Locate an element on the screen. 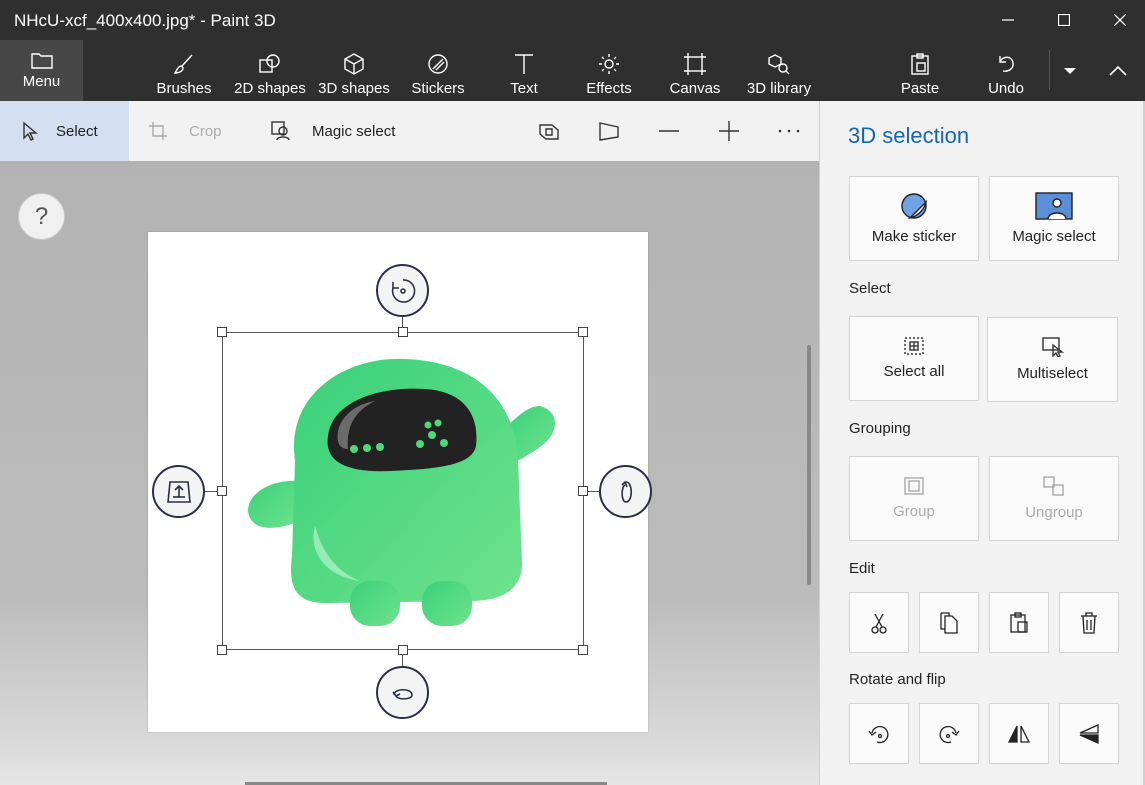  paste-panel-button is located at coordinates (1019, 622).